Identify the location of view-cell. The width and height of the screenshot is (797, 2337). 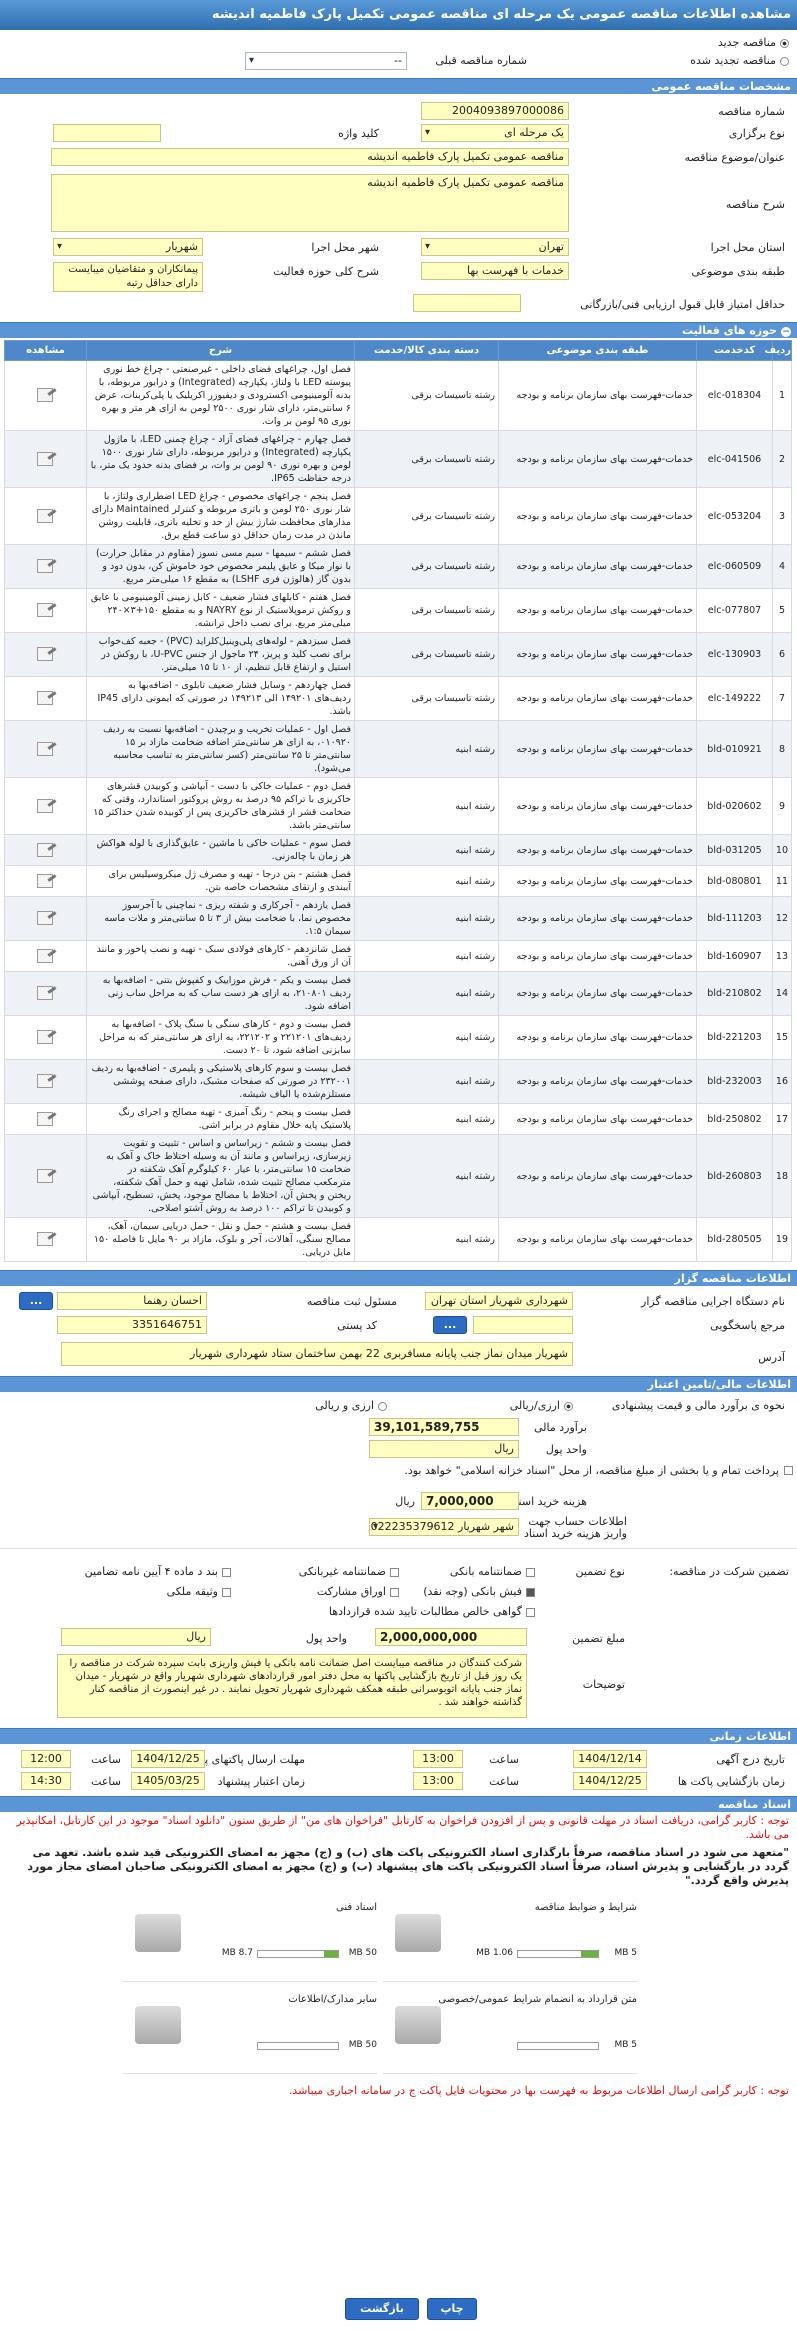
(45, 1081).